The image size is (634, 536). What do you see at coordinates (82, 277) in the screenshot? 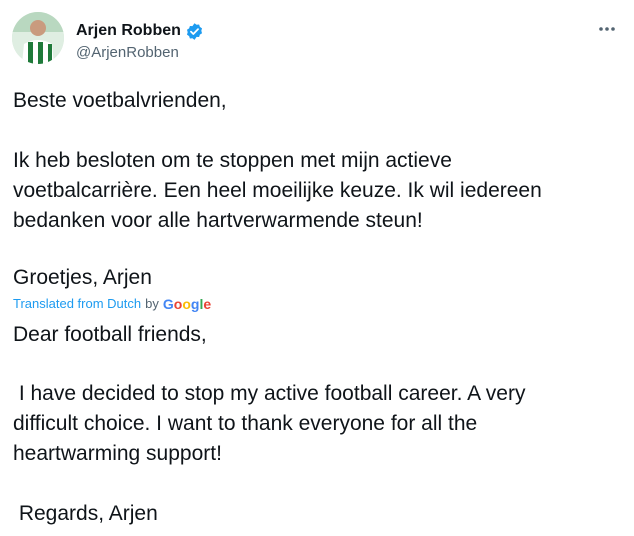
I see `original-line-5: Groetjes, Arjen` at bounding box center [82, 277].